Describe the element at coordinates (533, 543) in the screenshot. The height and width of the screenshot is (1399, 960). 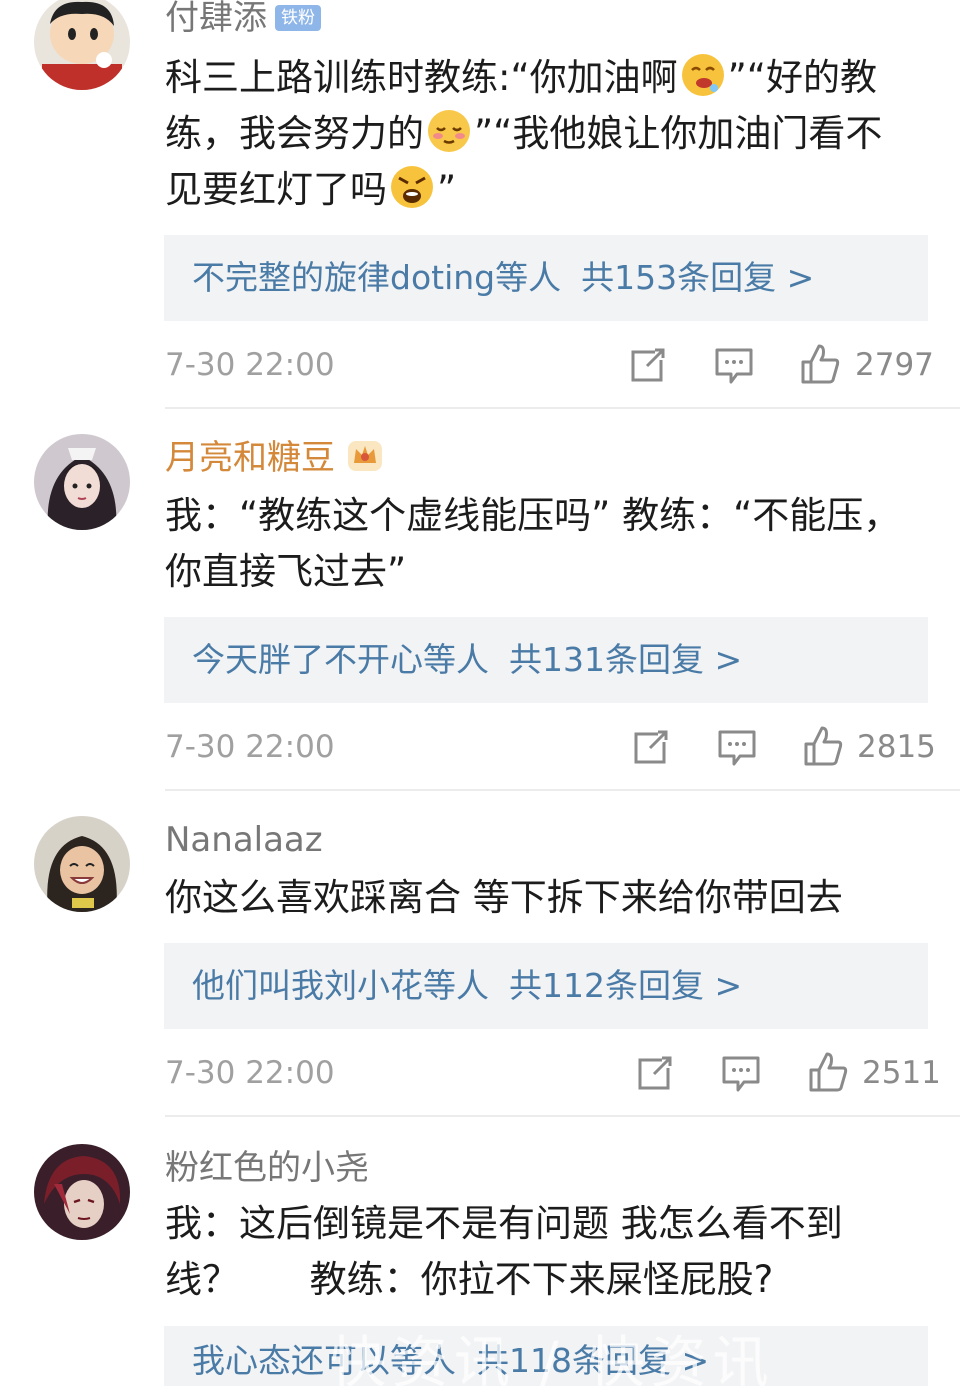
I see `comment-text: 我：“教练这个虚线能压吗” 教练：“不能压， 你直接飞过去”` at that location.